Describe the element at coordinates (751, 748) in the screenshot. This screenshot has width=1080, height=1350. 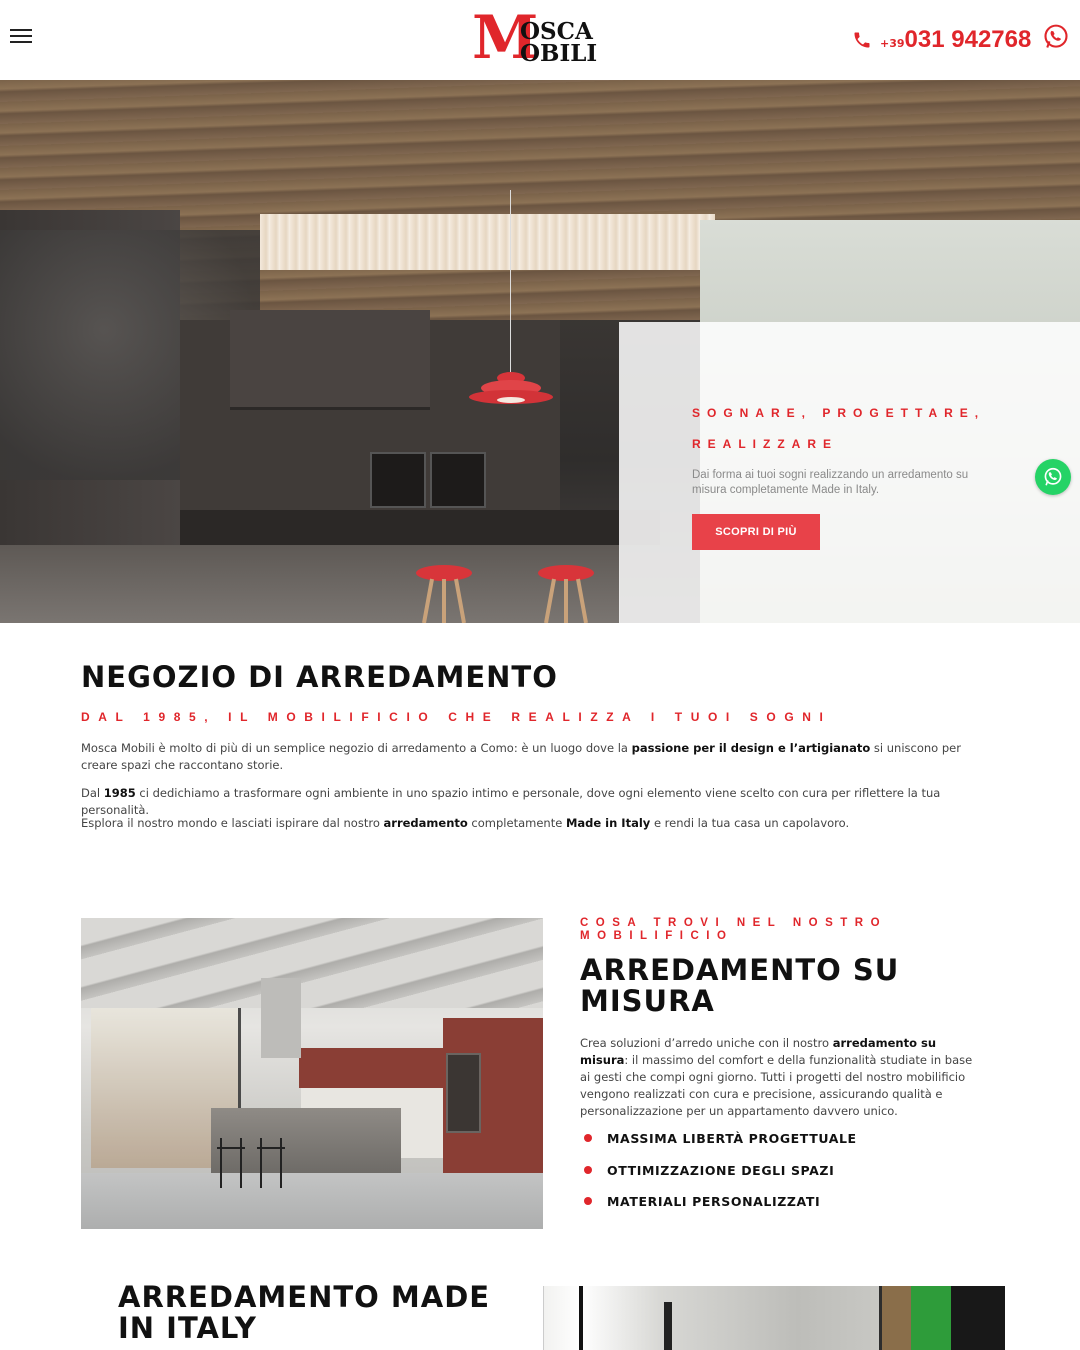
I see `bold-text: passione per il design e l’artigianato` at that location.